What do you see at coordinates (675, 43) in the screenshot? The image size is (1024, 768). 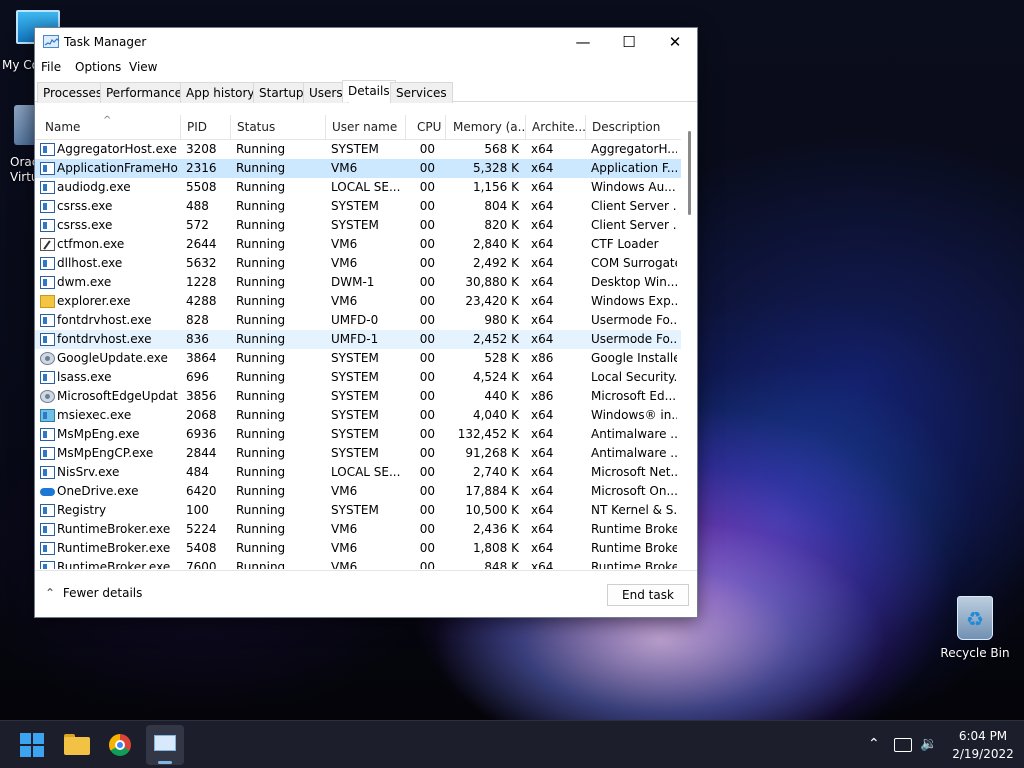 I see `close-button: ✕` at bounding box center [675, 43].